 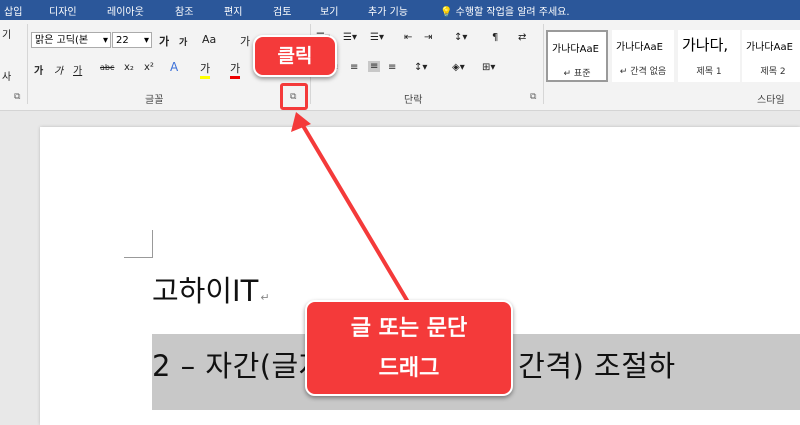 What do you see at coordinates (295, 56) in the screenshot?
I see `click-callout: 클릭` at bounding box center [295, 56].